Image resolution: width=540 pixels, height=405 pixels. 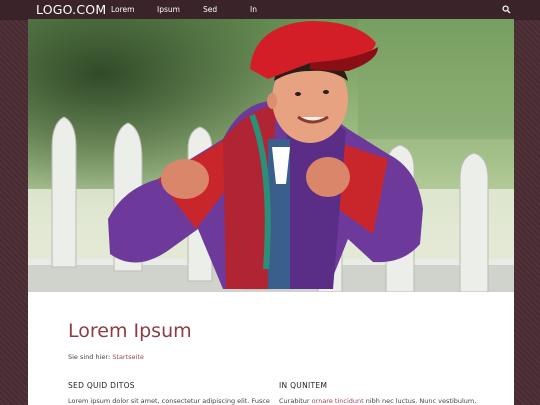 I want to click on page-title: Lorem Ipsum, so click(x=130, y=331).